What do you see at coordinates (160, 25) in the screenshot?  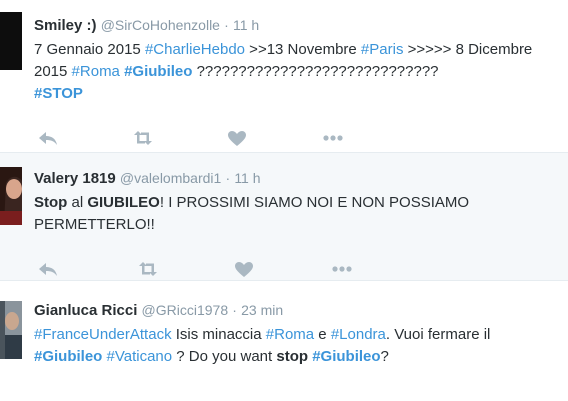 I see `user-handle: @SirCoHohenzolle` at bounding box center [160, 25].